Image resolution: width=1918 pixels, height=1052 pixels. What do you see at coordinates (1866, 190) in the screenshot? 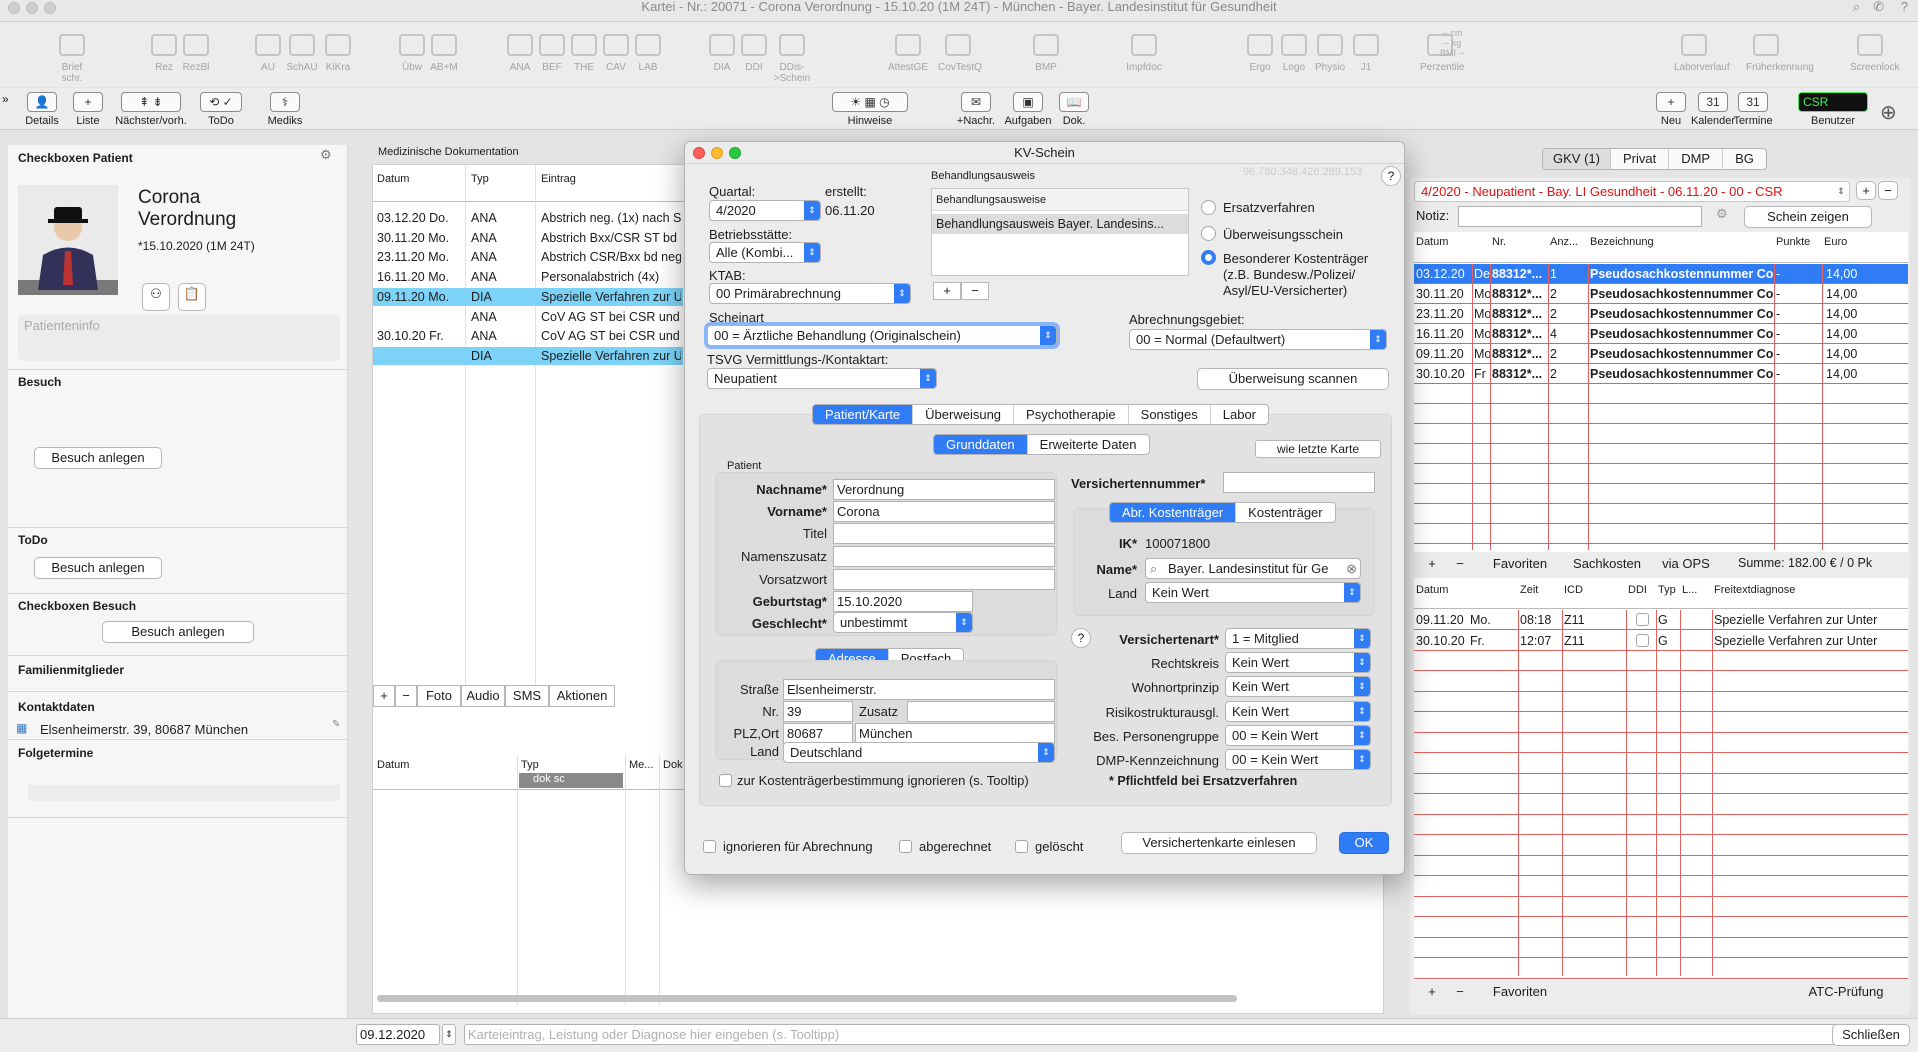
I see `add-schein-button: +` at bounding box center [1866, 190].